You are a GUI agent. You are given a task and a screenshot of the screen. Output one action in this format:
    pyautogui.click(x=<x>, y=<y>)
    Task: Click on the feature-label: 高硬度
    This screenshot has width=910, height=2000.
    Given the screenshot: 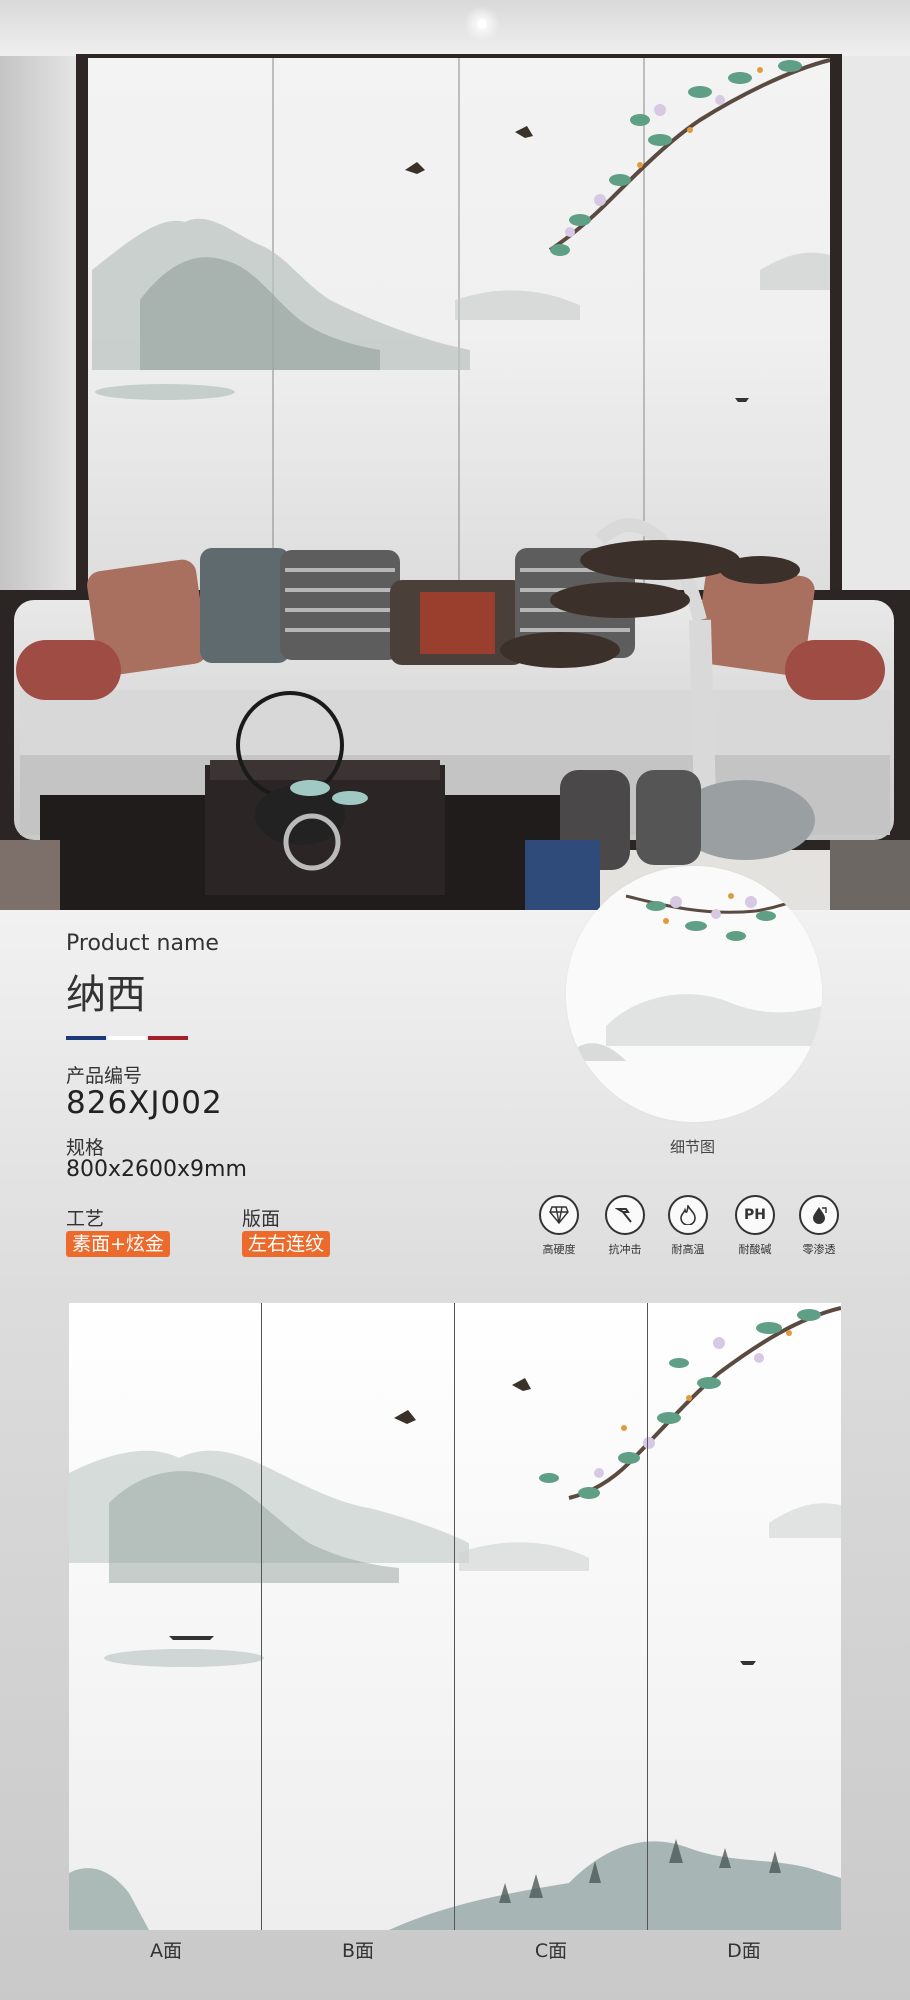 What is the action you would take?
    pyautogui.click(x=559, y=1249)
    